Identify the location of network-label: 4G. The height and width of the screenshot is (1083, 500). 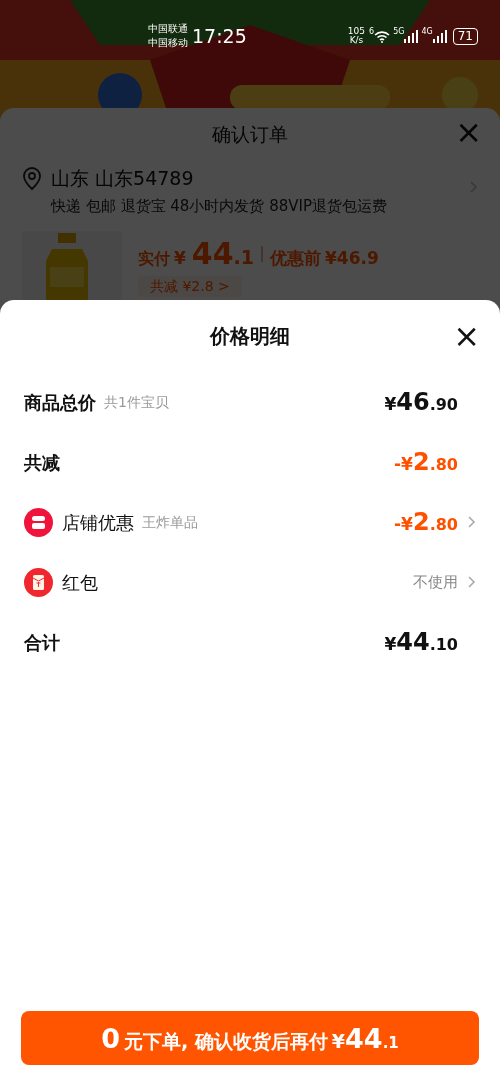
(427, 32).